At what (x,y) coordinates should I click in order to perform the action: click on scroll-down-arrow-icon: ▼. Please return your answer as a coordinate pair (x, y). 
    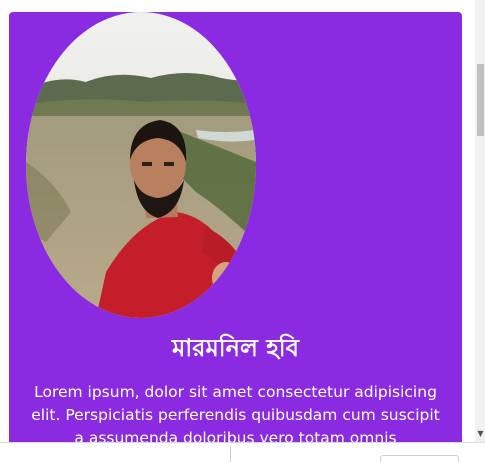
    Looking at the image, I should click on (480, 434).